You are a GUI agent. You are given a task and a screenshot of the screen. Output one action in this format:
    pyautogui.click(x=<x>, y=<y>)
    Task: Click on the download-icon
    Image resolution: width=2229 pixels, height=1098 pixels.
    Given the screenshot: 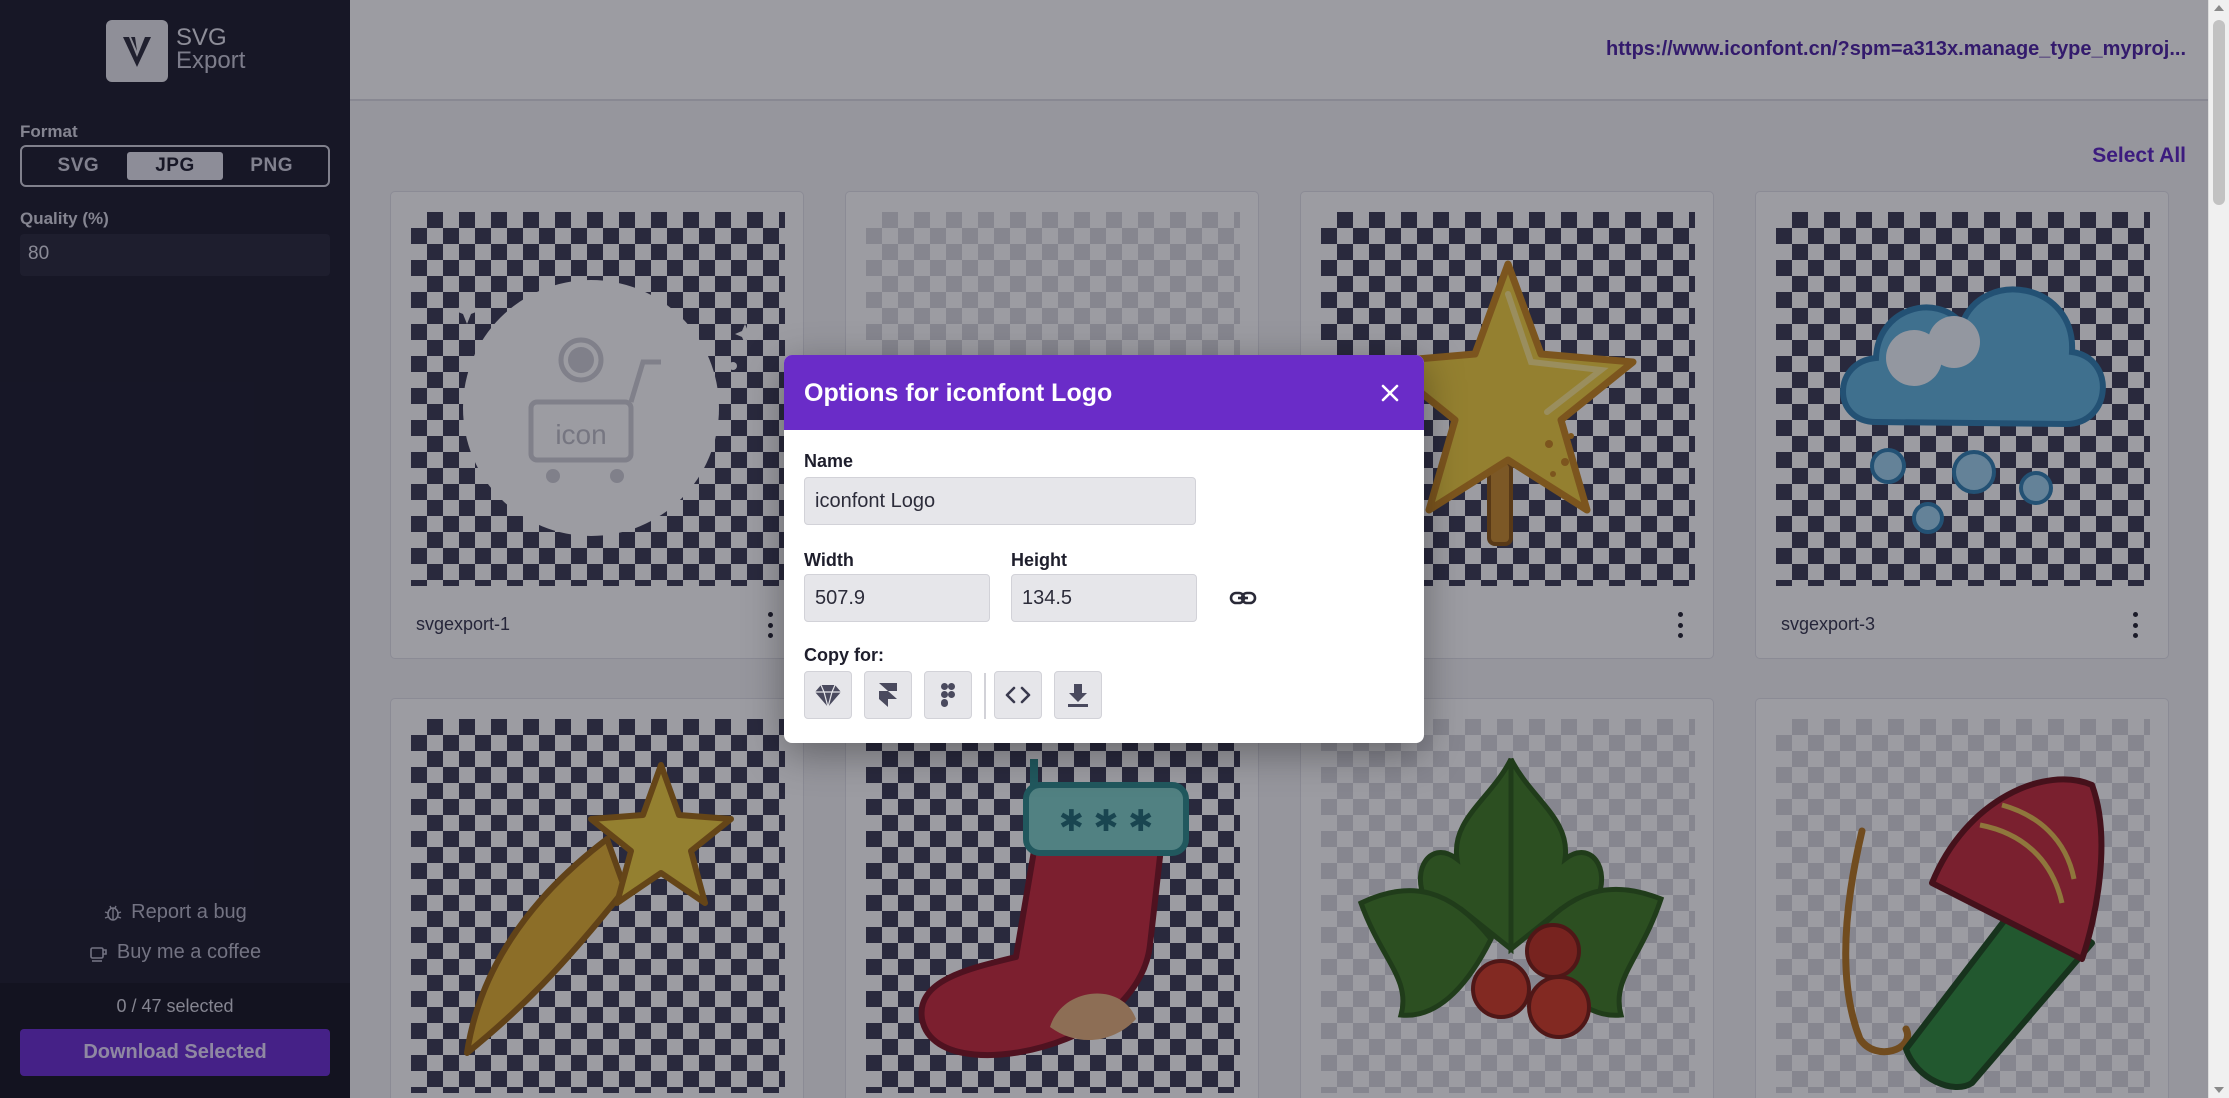 What is the action you would take?
    pyautogui.click(x=1078, y=695)
    